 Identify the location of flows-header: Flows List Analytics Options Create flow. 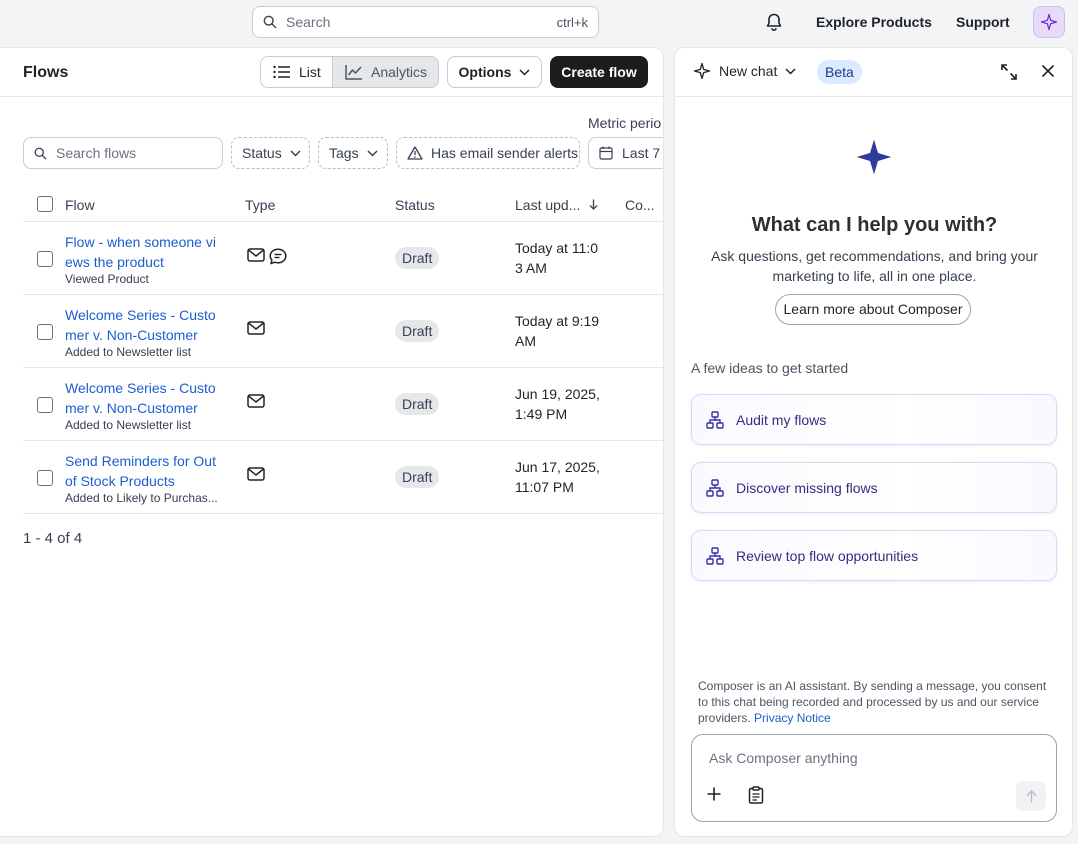
(331, 72).